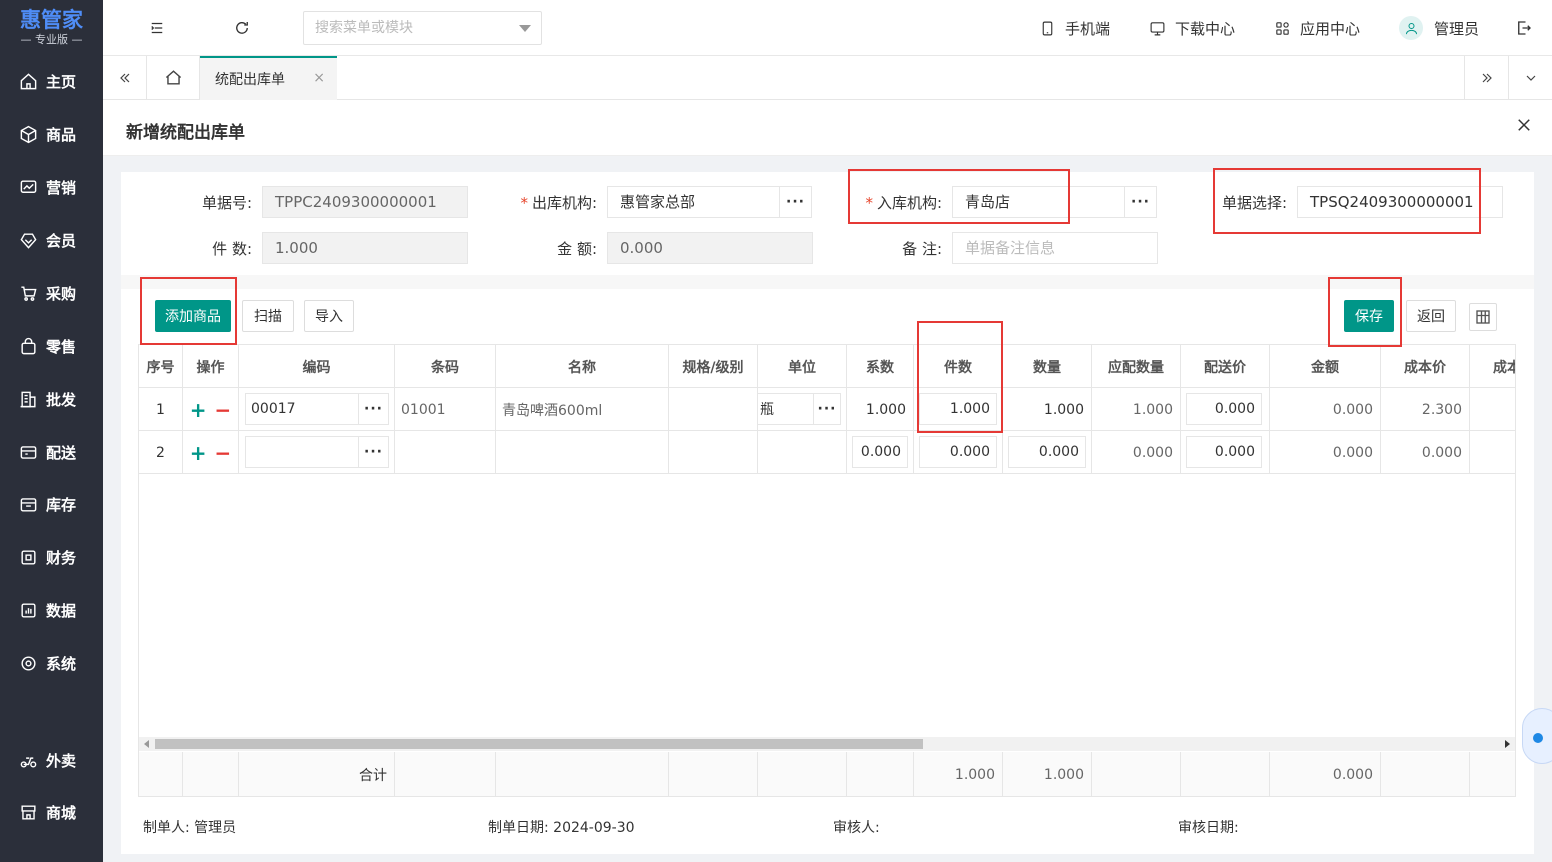 The height and width of the screenshot is (862, 1552). I want to click on sidebar-item-purchase: 采购, so click(51, 293).